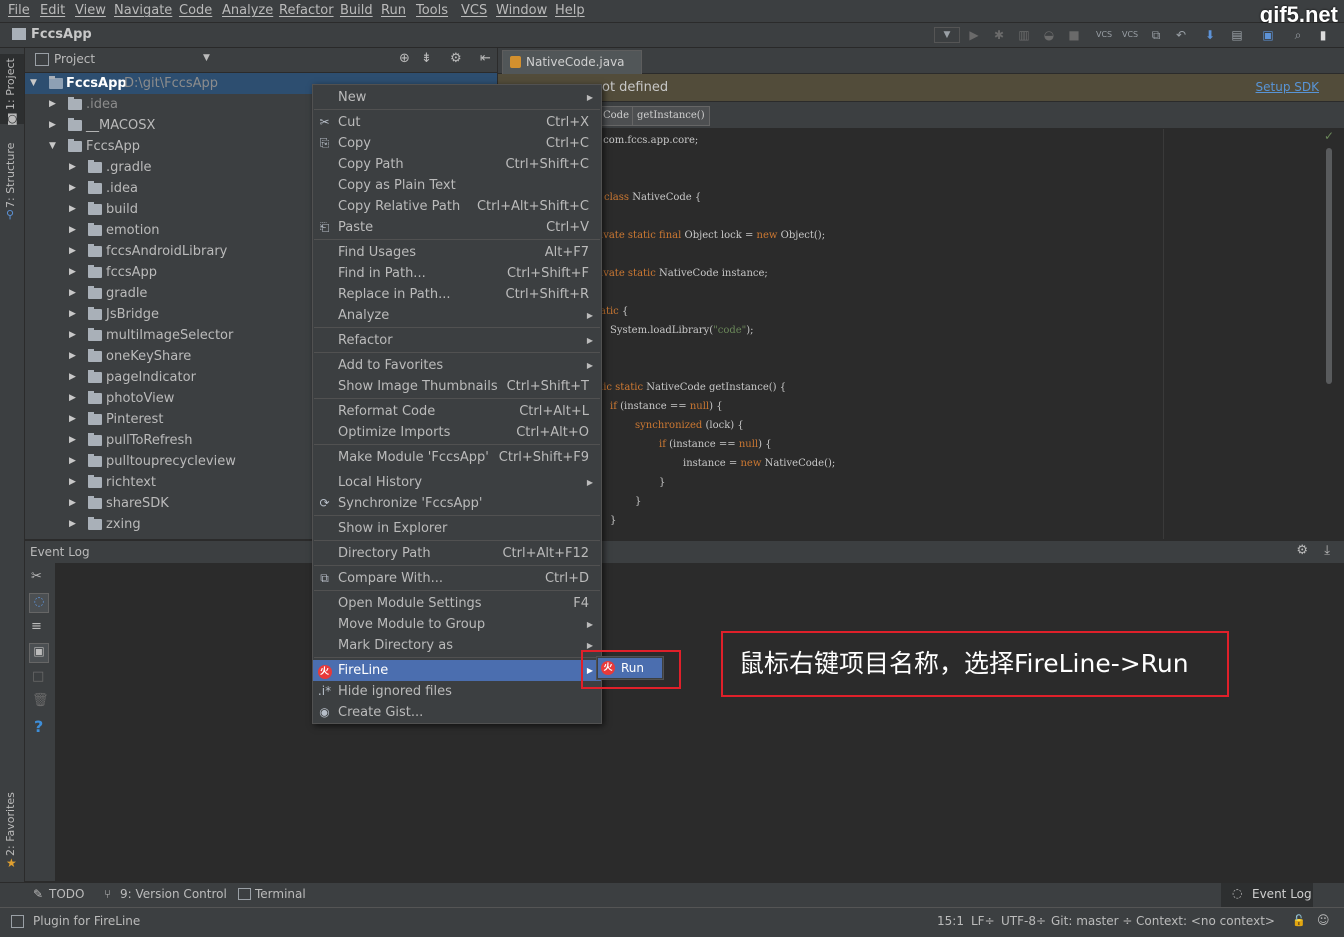 Image resolution: width=1344 pixels, height=937 pixels. Describe the element at coordinates (1299, 920) in the screenshot. I see `lock-icon: 🔓` at that location.